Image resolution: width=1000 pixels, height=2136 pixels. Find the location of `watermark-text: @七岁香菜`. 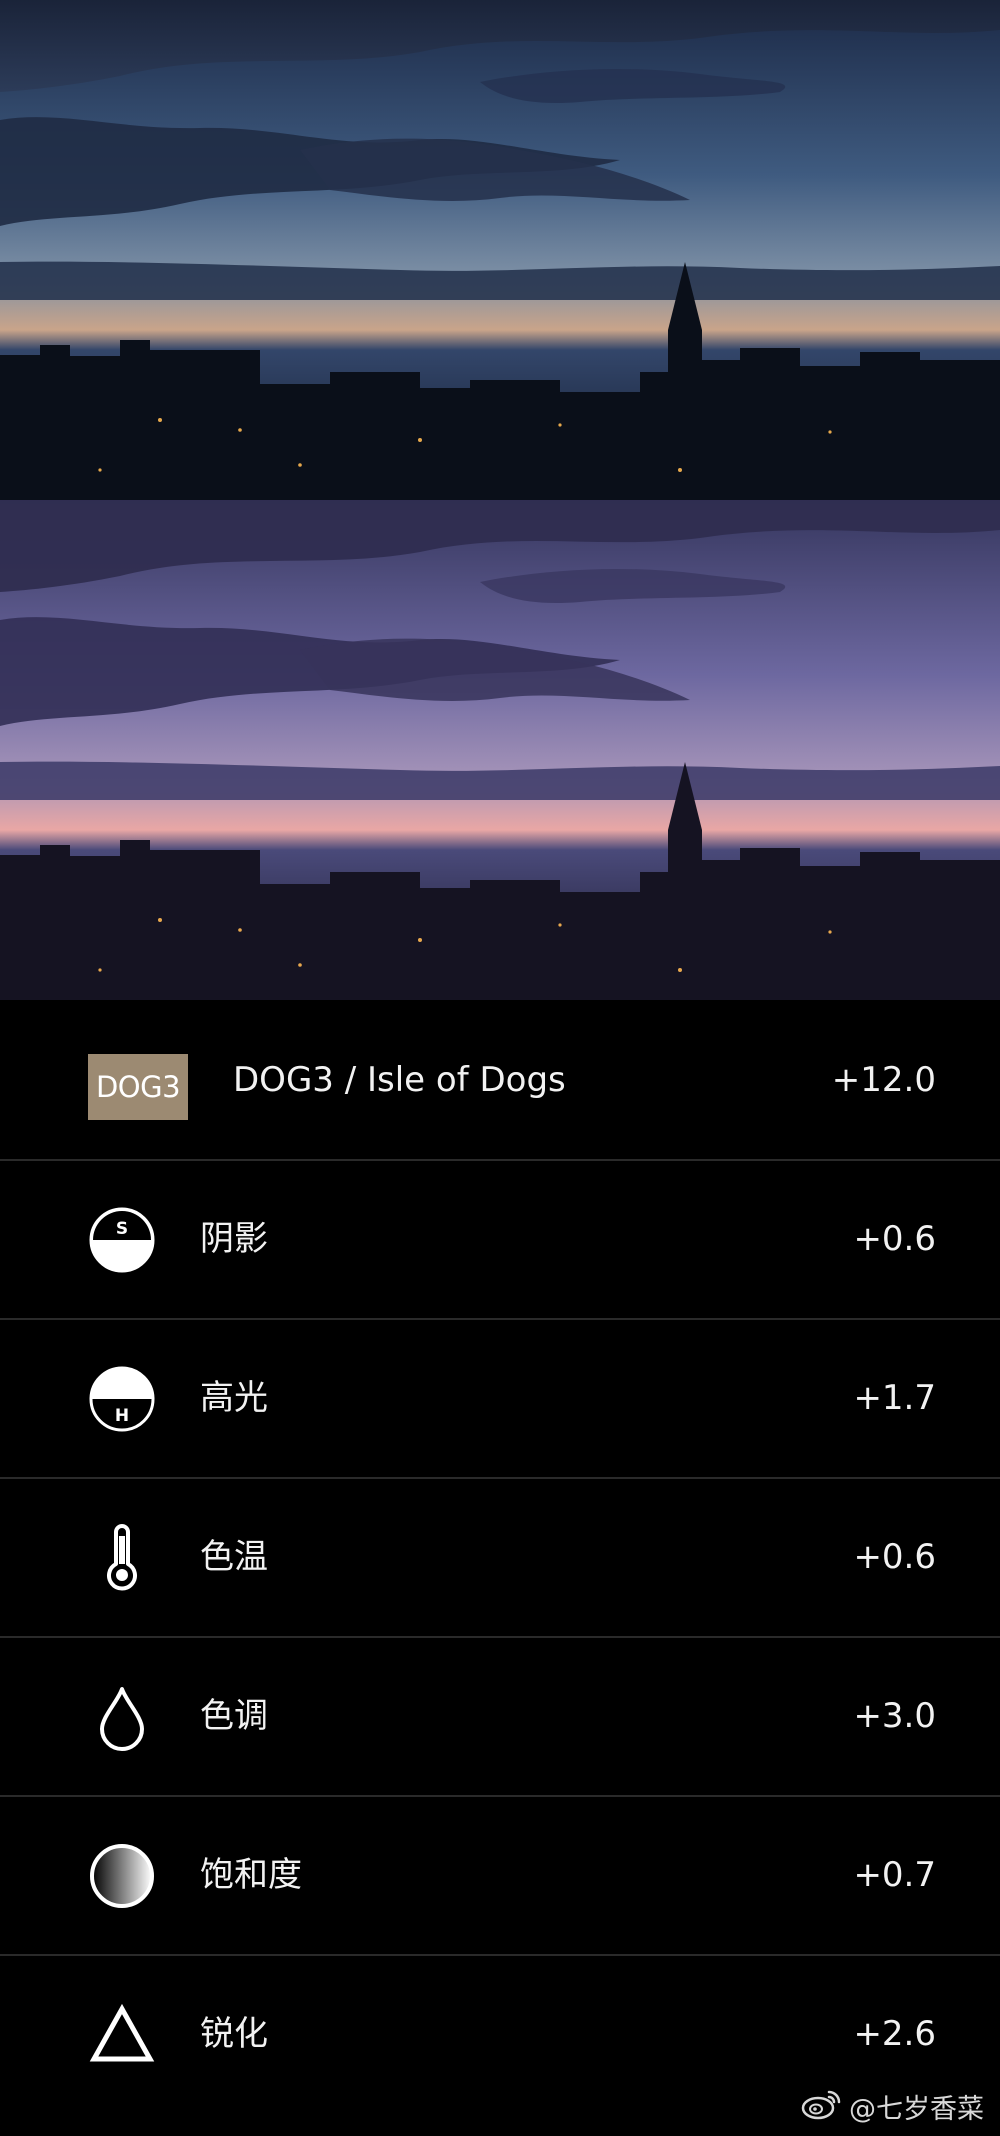

watermark-text: @七岁香菜 is located at coordinates (916, 2109).